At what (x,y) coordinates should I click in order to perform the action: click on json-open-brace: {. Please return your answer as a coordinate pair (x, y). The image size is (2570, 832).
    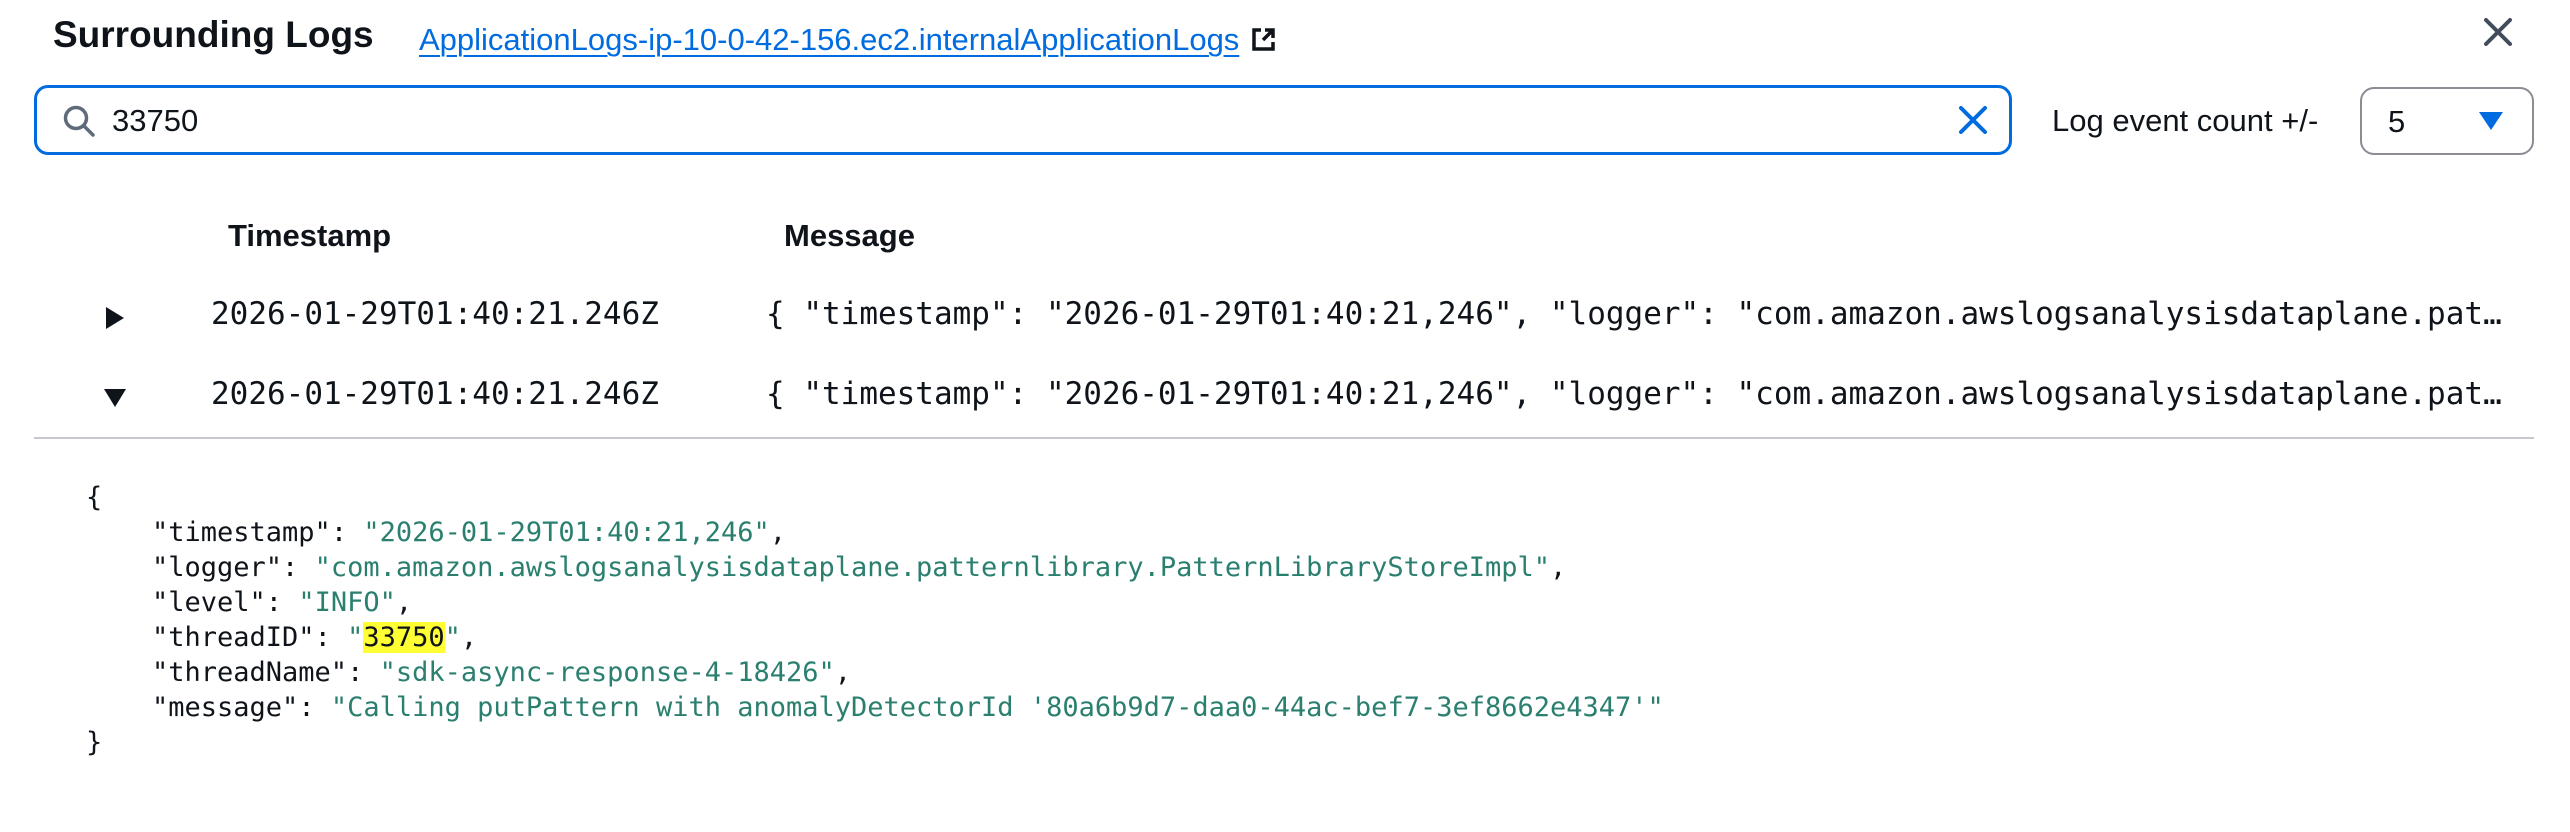
    Looking at the image, I should click on (94, 497).